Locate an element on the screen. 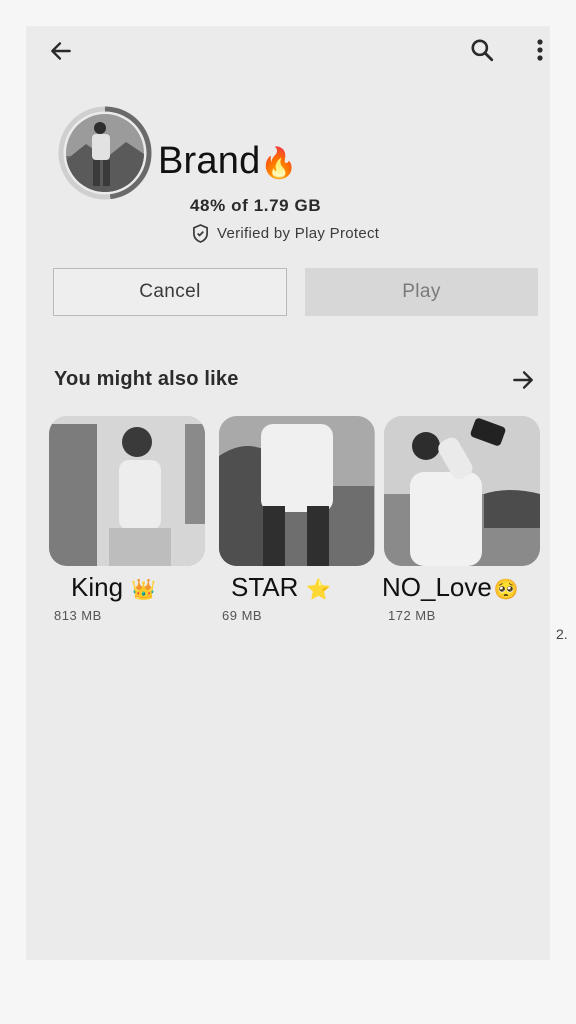 The width and height of the screenshot is (576, 1024). verified-badge: Verified by Play Protect is located at coordinates (285, 233).